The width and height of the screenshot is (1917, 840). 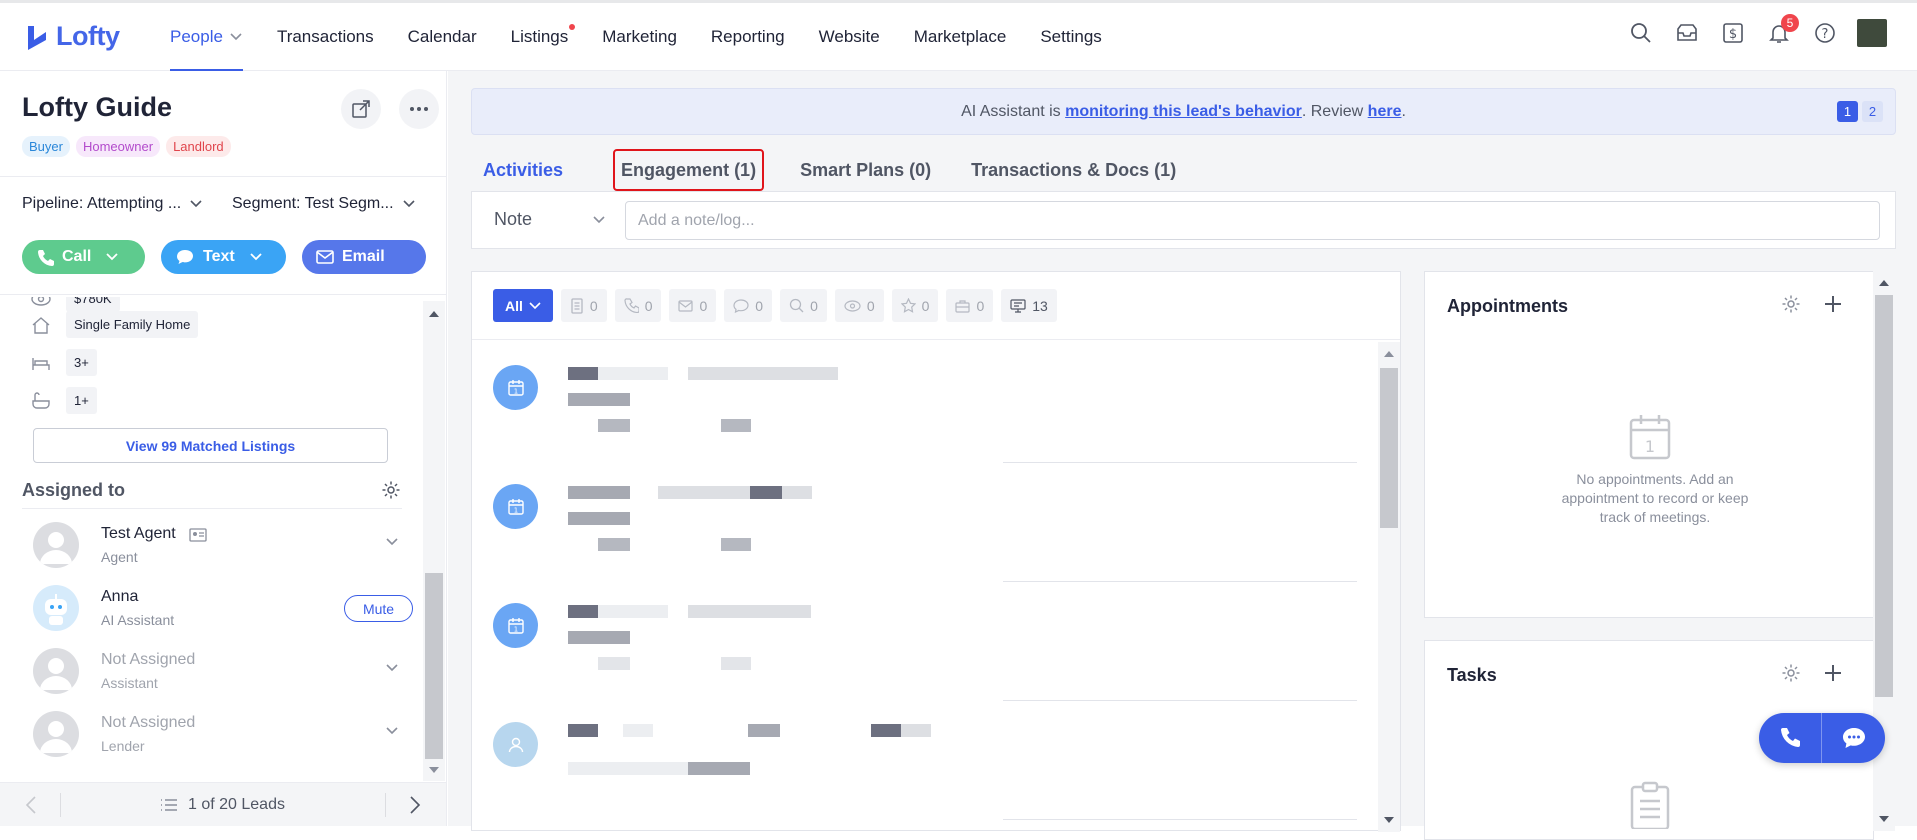 What do you see at coordinates (442, 37) in the screenshot?
I see `nav-item-calendar: Calendar` at bounding box center [442, 37].